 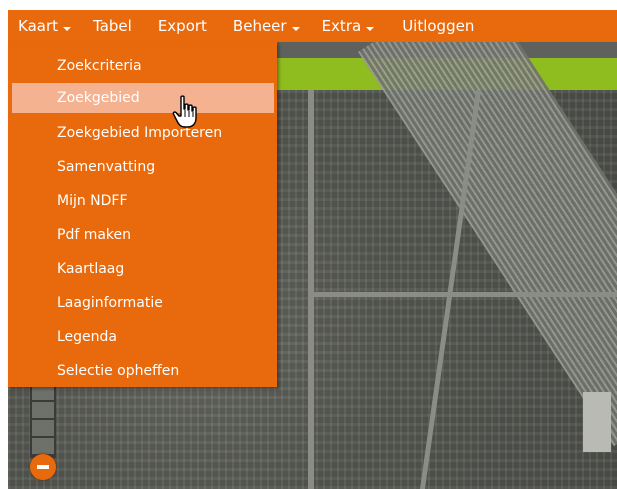 What do you see at coordinates (38, 26) in the screenshot?
I see `menu-kaart-label: Kaart` at bounding box center [38, 26].